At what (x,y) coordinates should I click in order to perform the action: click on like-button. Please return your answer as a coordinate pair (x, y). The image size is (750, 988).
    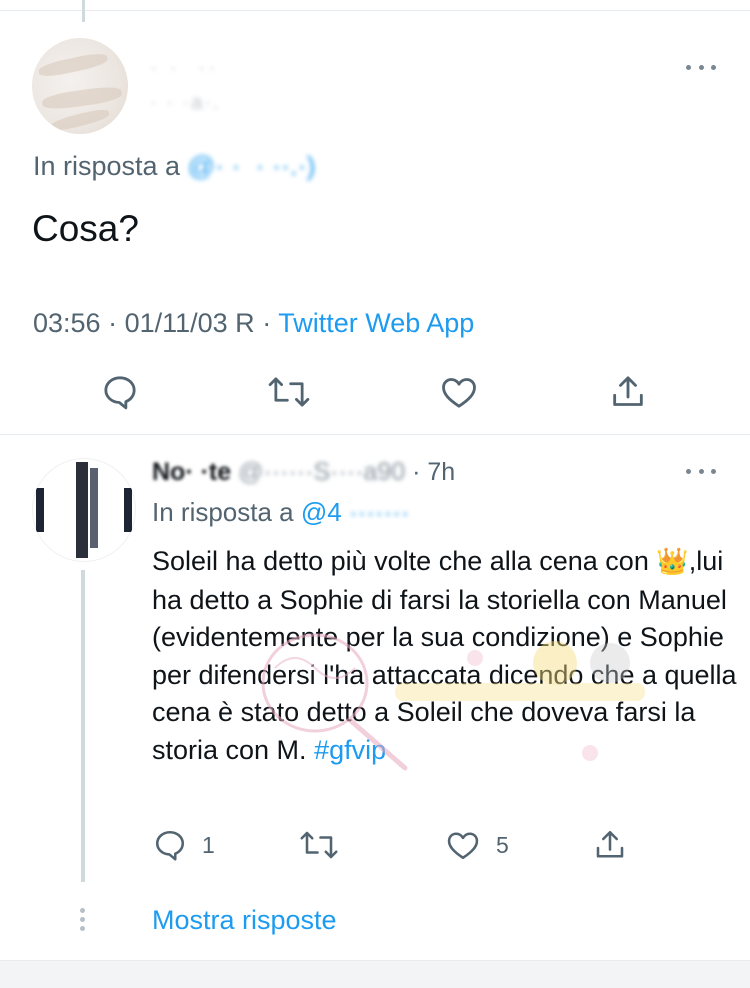
    Looking at the image, I should click on (459, 392).